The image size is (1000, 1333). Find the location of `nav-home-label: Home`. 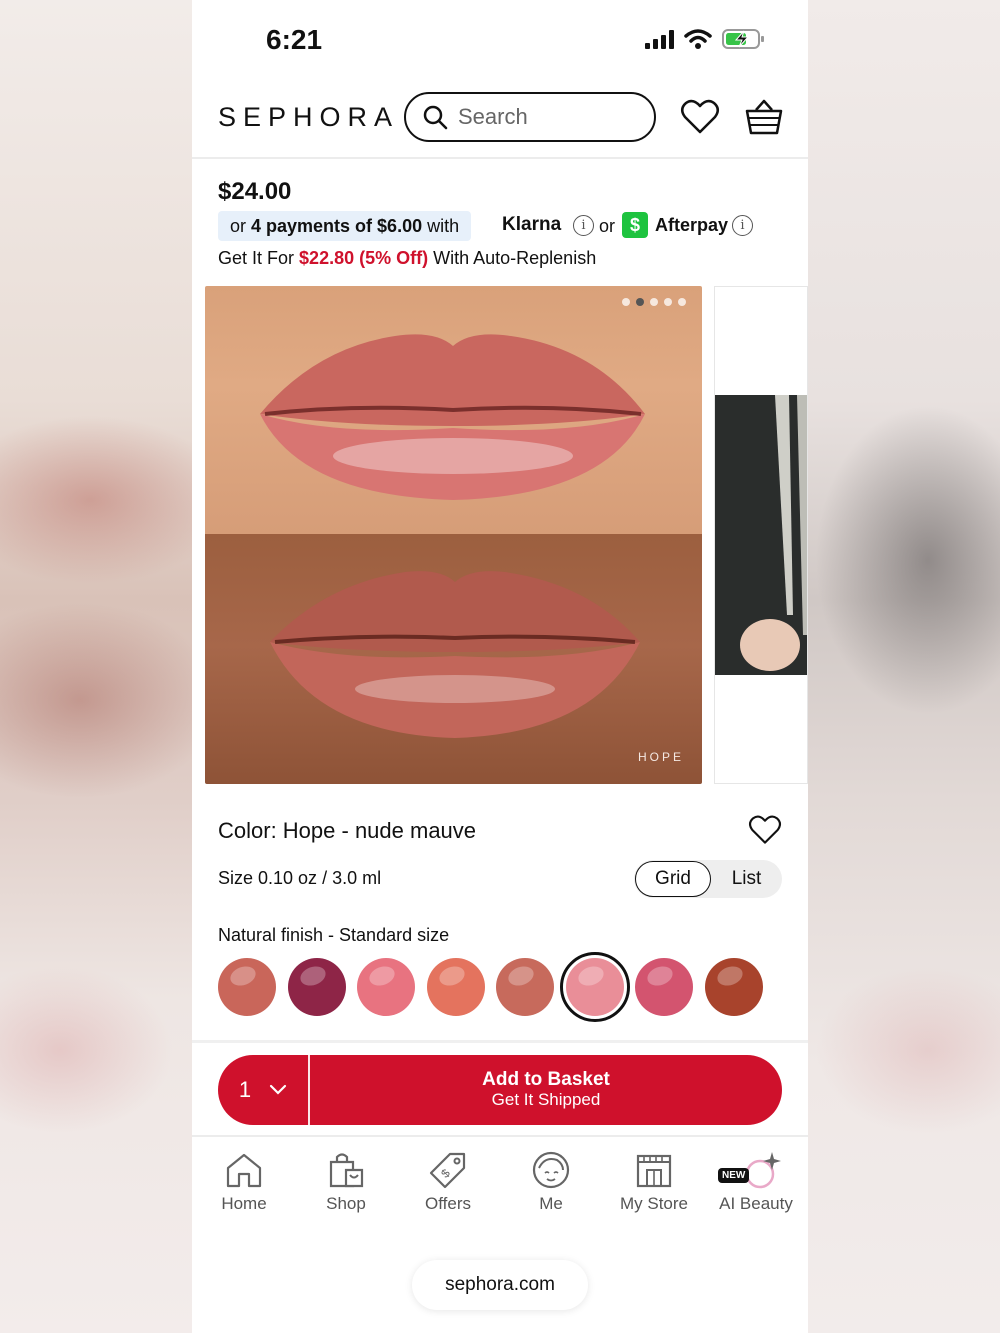

nav-home-label: Home is located at coordinates (244, 1203).